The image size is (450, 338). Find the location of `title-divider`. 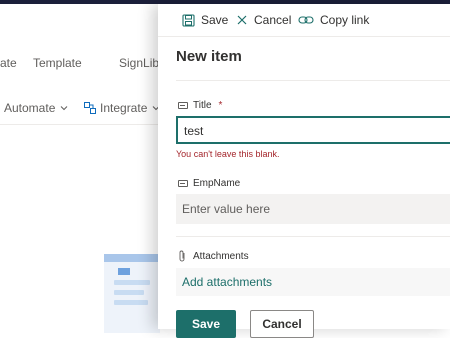

title-divider is located at coordinates (313, 80).